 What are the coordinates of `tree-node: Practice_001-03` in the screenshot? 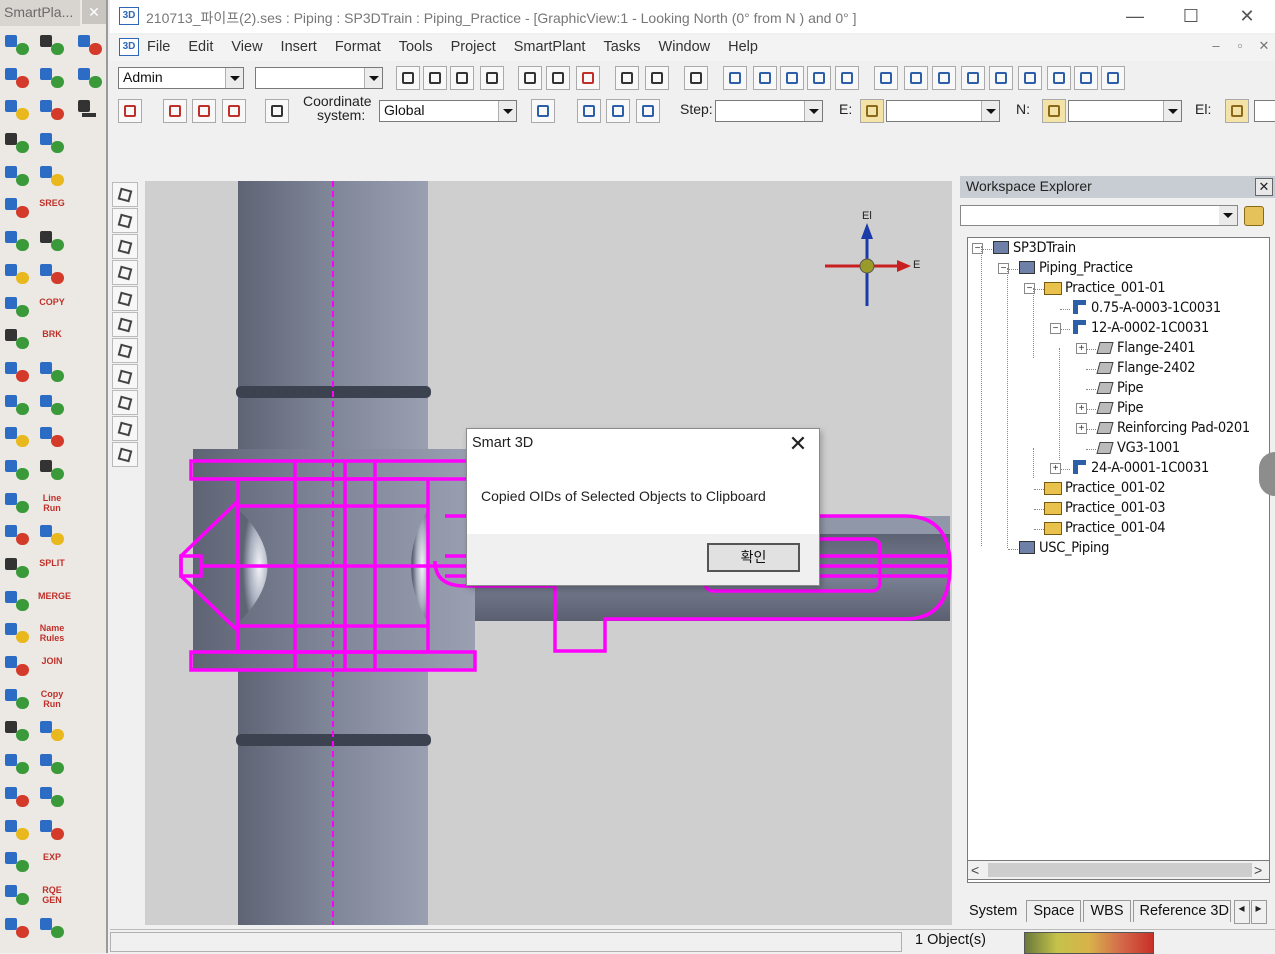 It's located at (1105, 509).